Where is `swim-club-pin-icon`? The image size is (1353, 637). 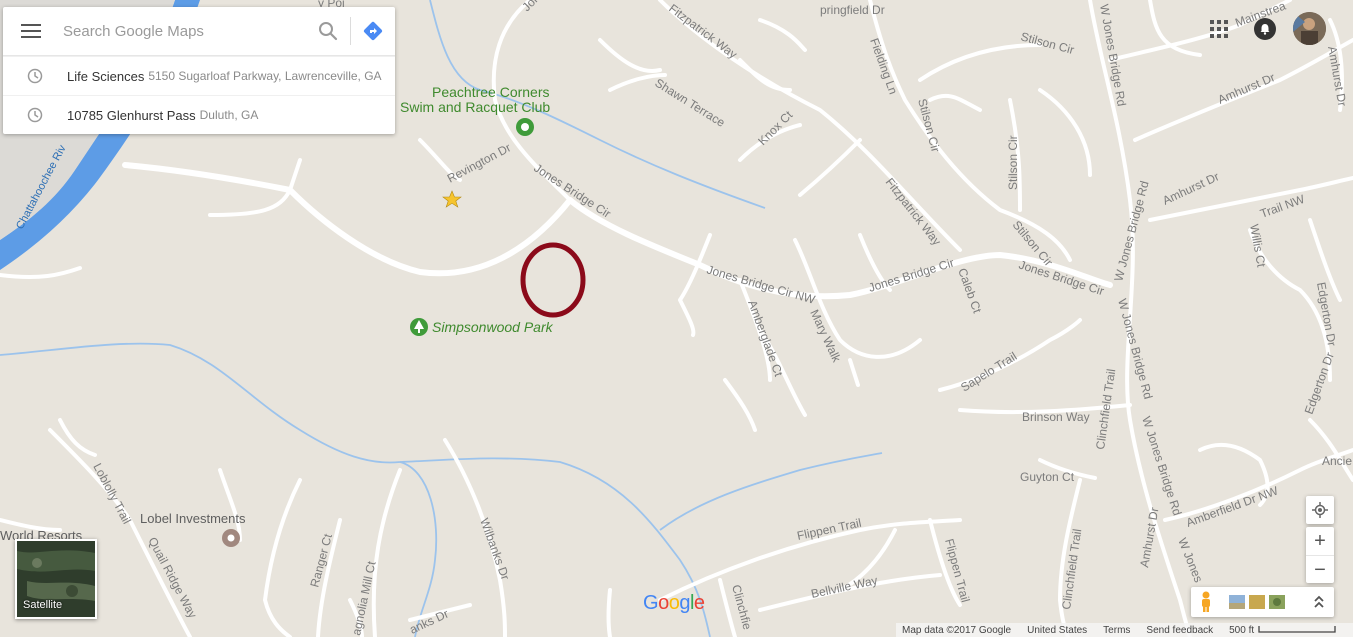
swim-club-pin-icon is located at coordinates (525, 127).